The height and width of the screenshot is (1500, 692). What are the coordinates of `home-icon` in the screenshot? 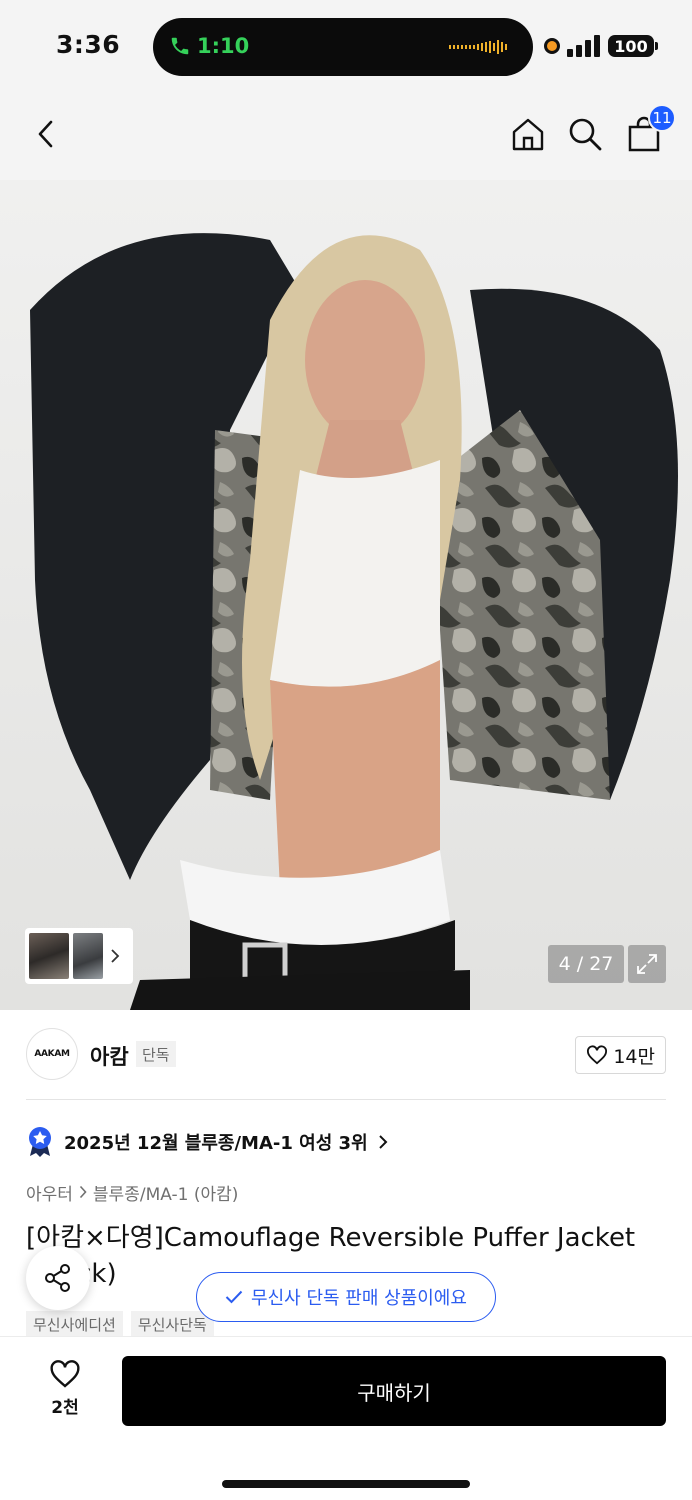 It's located at (528, 134).